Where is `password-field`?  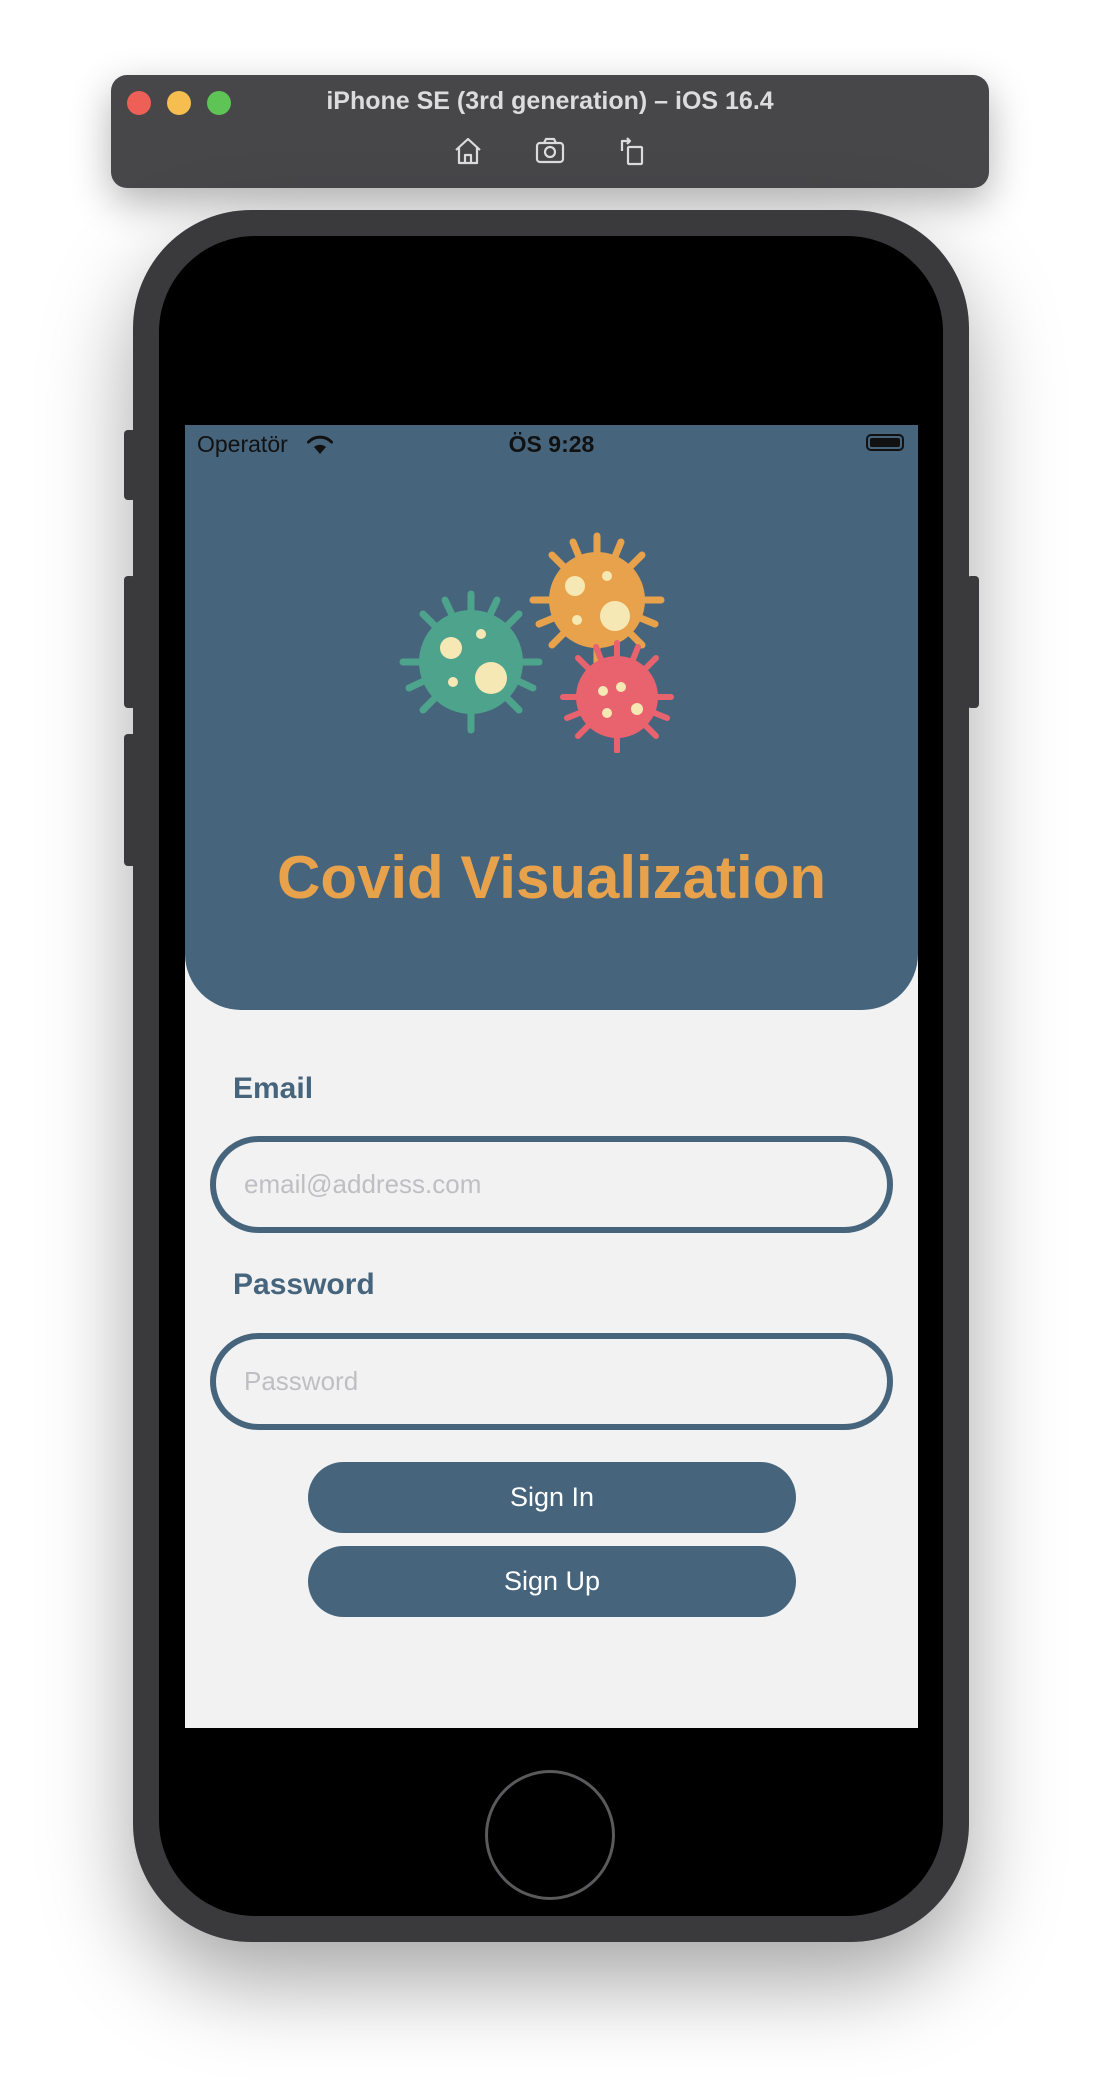 password-field is located at coordinates (551, 1381).